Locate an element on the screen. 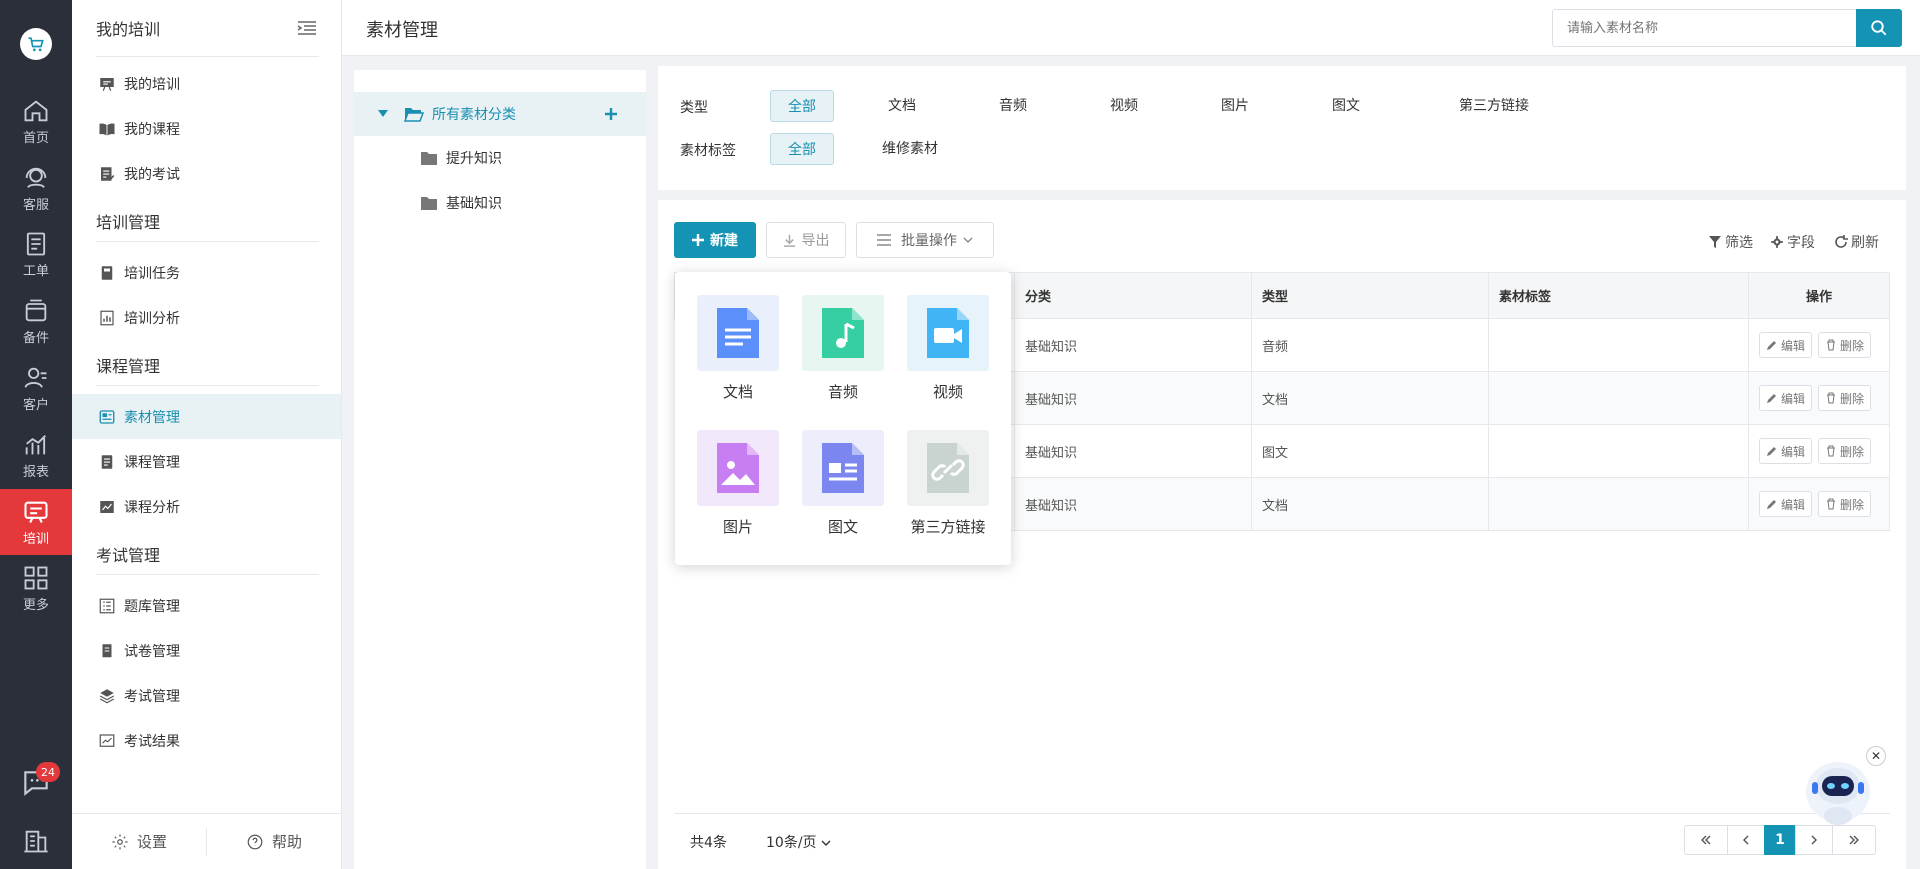 This screenshot has height=869, width=1920. filter-toggle: 筛选 is located at coordinates (1730, 242).